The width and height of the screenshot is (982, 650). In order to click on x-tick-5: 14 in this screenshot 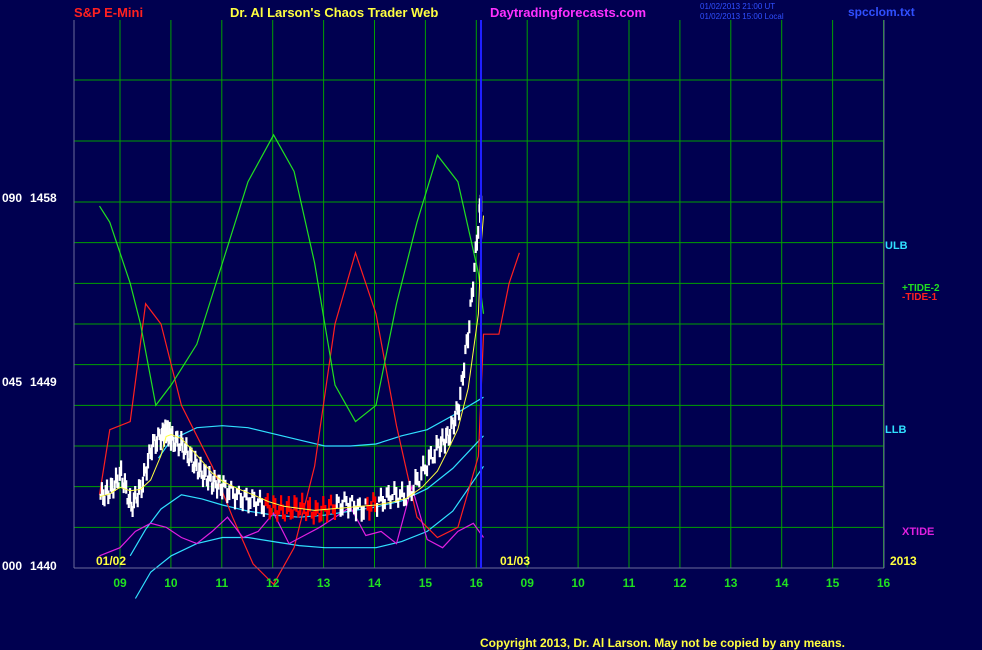, I will do `click(375, 583)`.